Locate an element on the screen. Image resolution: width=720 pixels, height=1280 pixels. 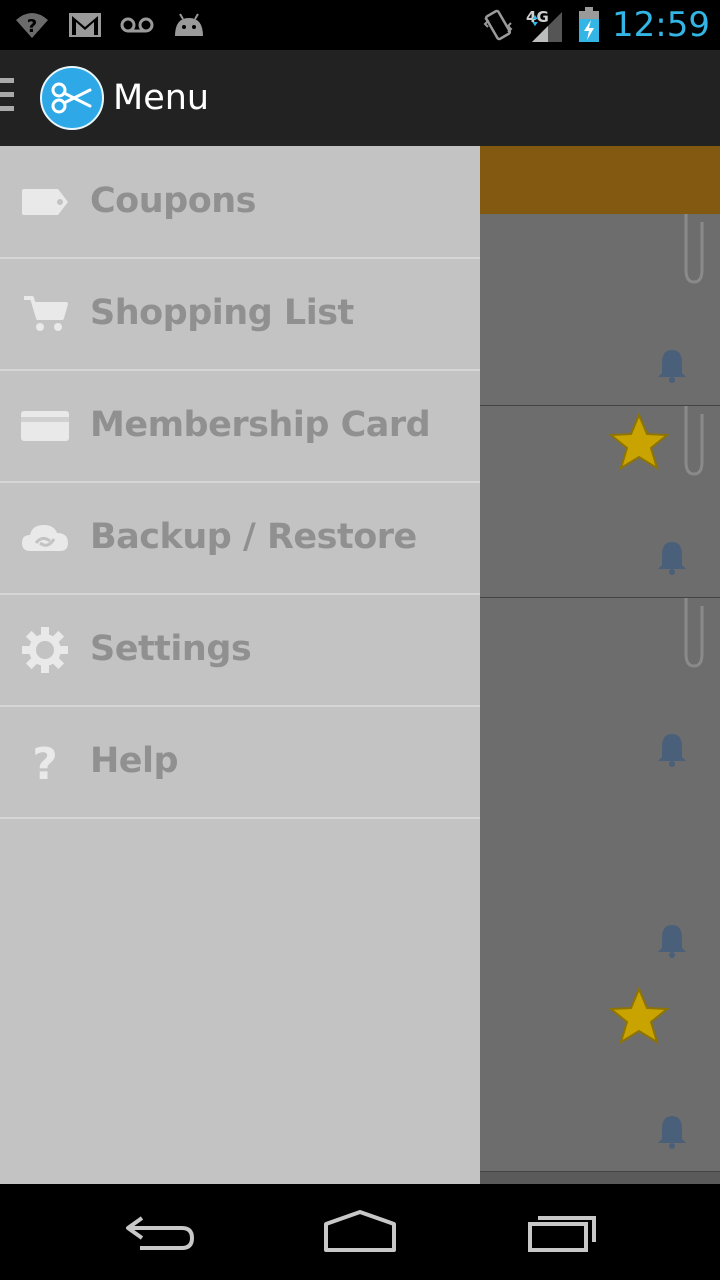
action-bar: Menu is located at coordinates (360, 98).